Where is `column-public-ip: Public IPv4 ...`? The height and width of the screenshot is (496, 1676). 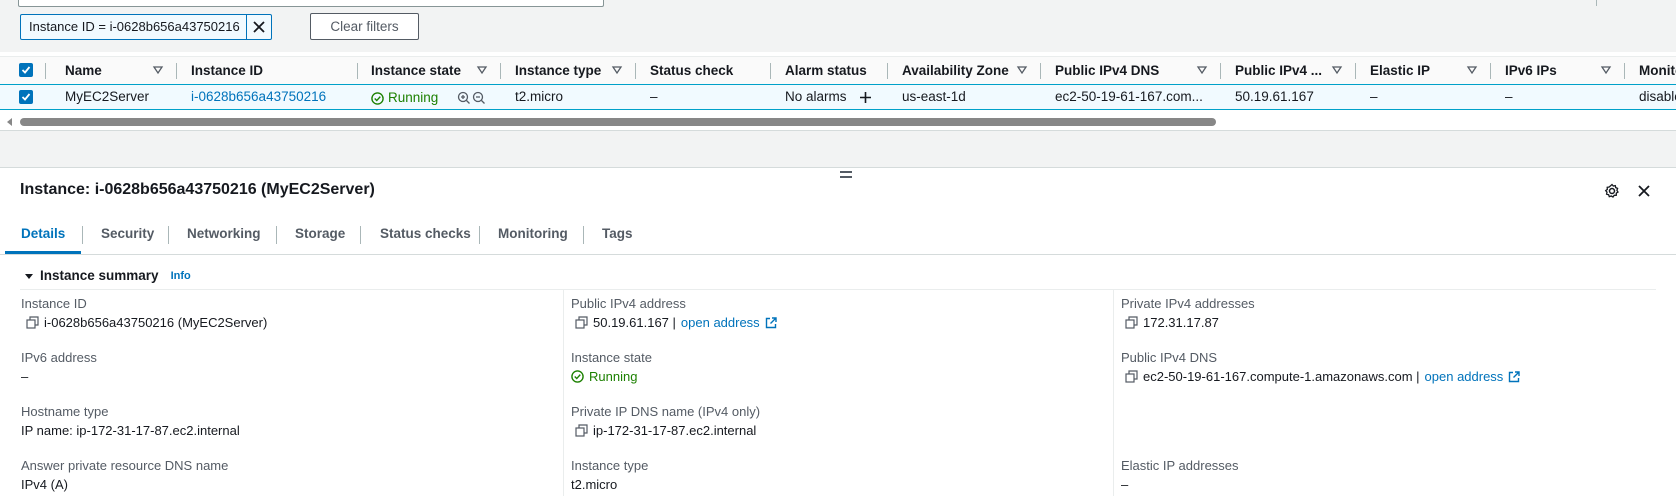
column-public-ip: Public IPv4 ... is located at coordinates (1278, 70).